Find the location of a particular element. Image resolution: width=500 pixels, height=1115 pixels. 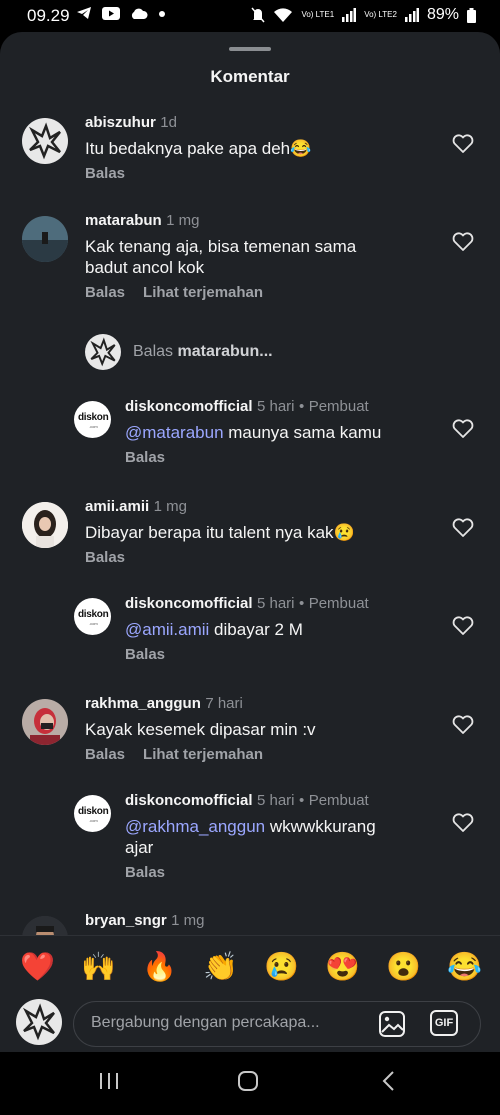

cloud-icon is located at coordinates (140, 13).